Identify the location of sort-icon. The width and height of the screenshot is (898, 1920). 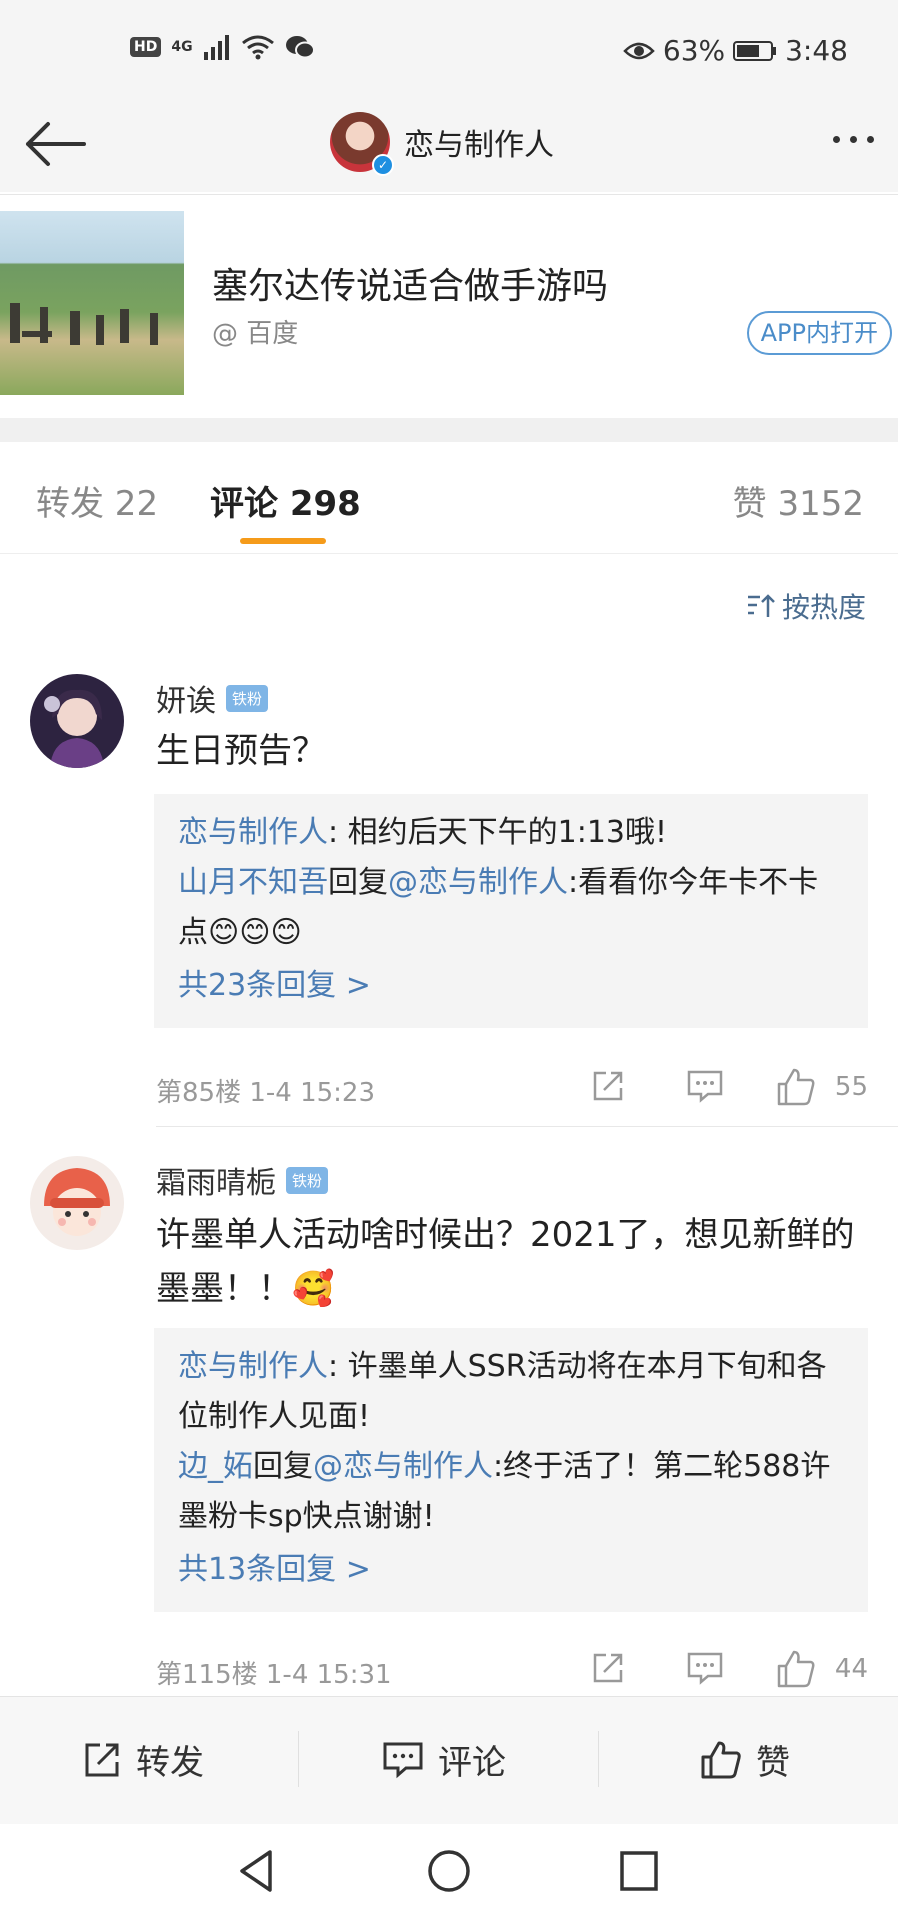
(761, 605).